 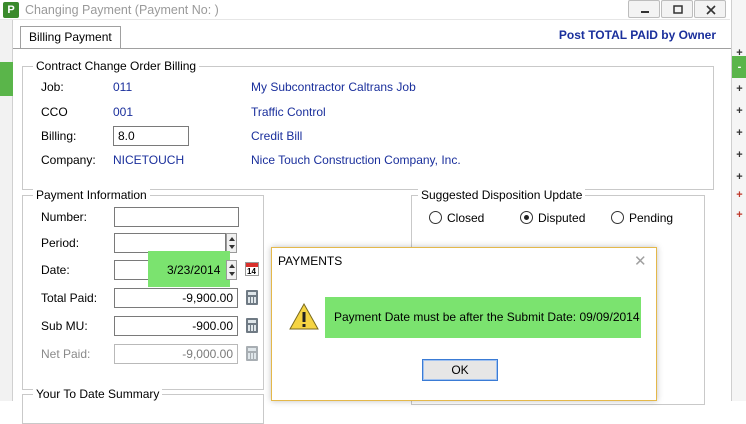 I want to click on underlying-window-right-strip: + - + + + + + + +, so click(x=738, y=200).